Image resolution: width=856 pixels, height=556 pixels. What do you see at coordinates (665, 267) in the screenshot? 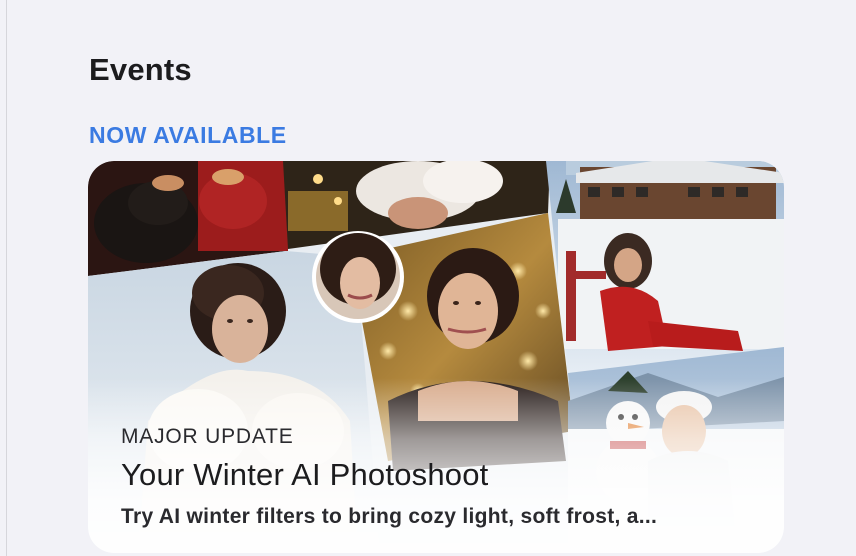
I see `chalet-photo` at bounding box center [665, 267].